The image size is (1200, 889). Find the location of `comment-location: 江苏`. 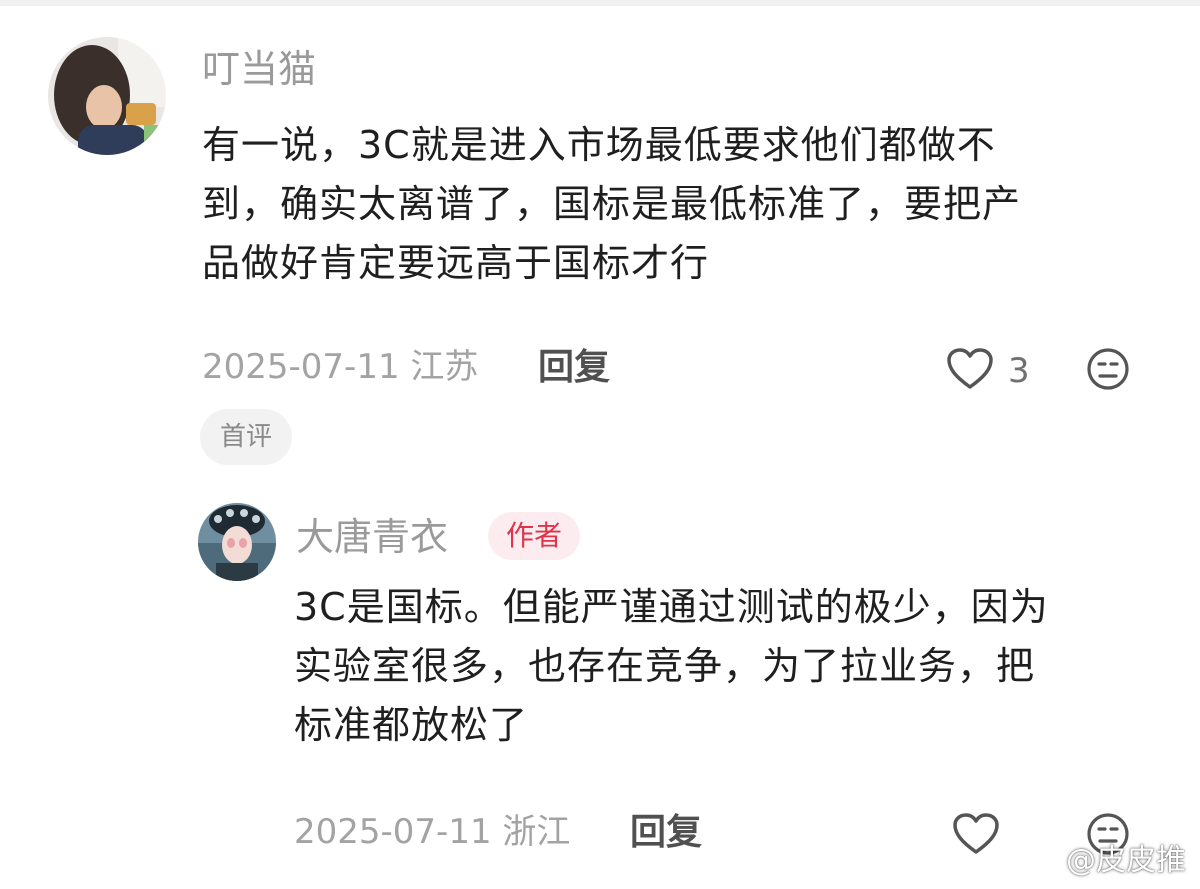

comment-location: 江苏 is located at coordinates (444, 367).